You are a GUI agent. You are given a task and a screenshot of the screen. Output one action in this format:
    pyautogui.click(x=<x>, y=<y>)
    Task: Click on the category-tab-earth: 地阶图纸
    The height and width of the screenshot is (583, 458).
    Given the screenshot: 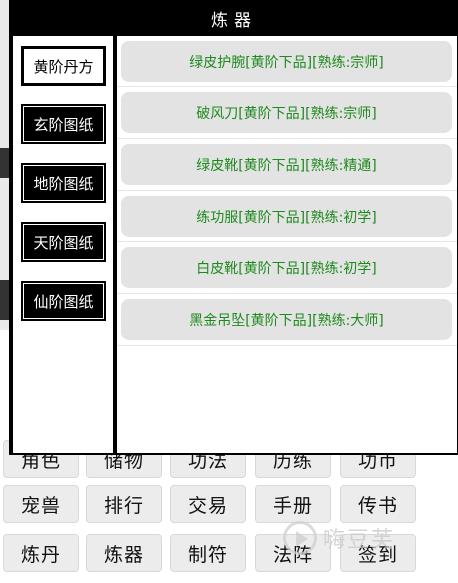 What is the action you would take?
    pyautogui.click(x=63, y=183)
    